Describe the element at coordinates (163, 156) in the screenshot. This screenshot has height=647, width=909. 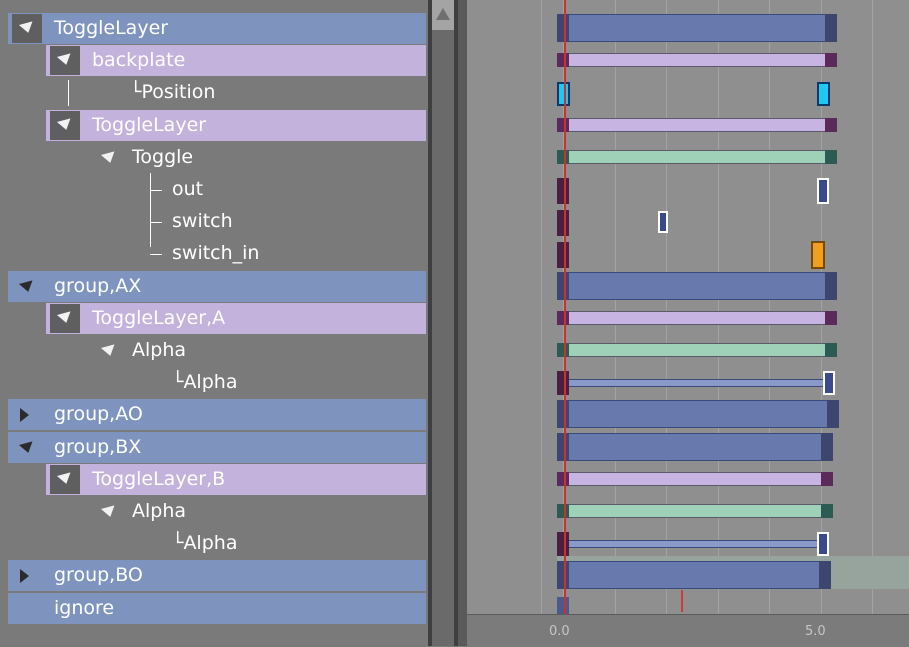
I see `layer-label: Toggle` at that location.